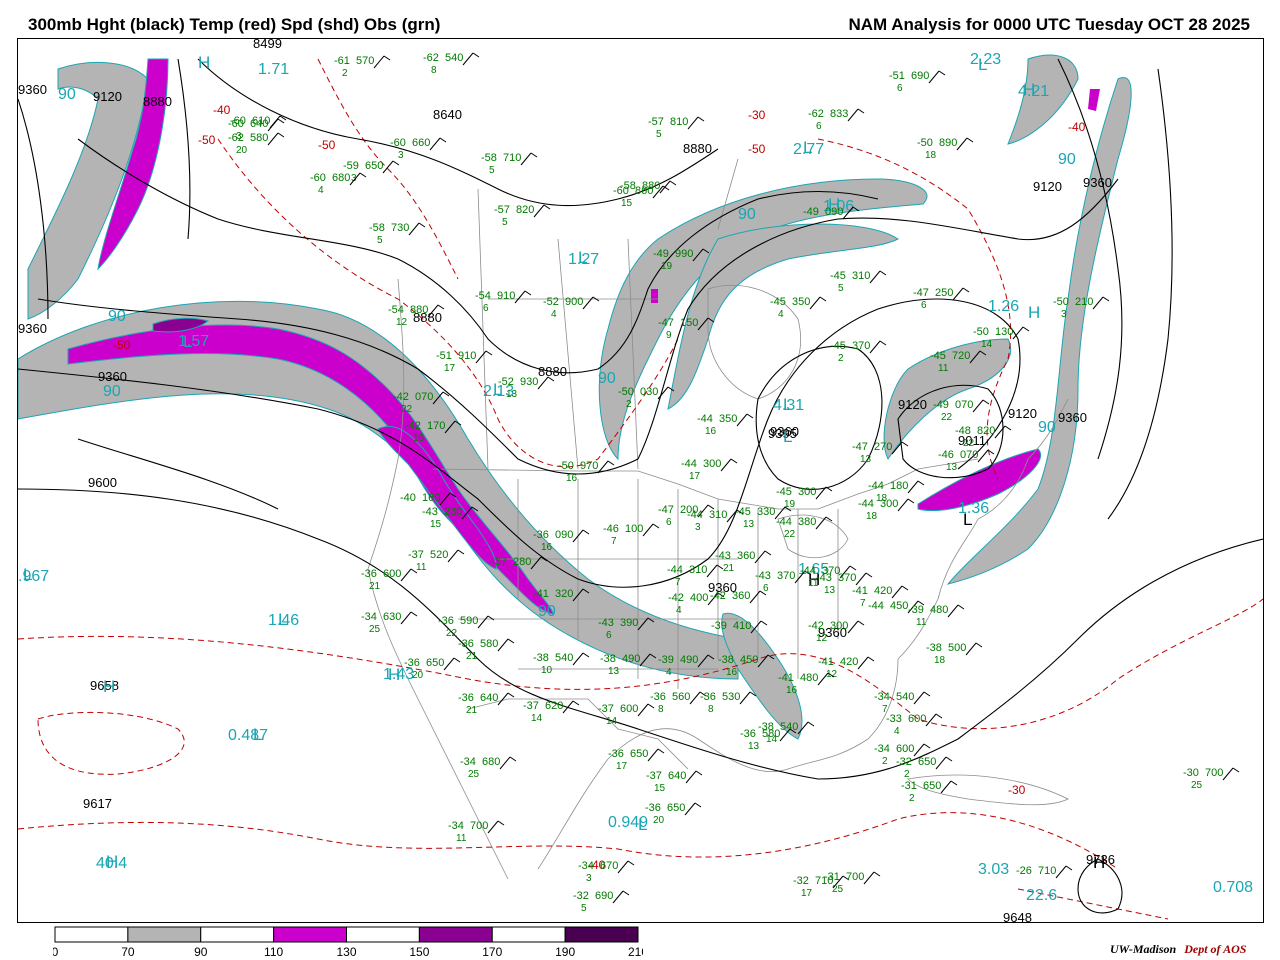  What do you see at coordinates (451, 64) in the screenshot?
I see `station-obs: -62 540 8` at bounding box center [451, 64].